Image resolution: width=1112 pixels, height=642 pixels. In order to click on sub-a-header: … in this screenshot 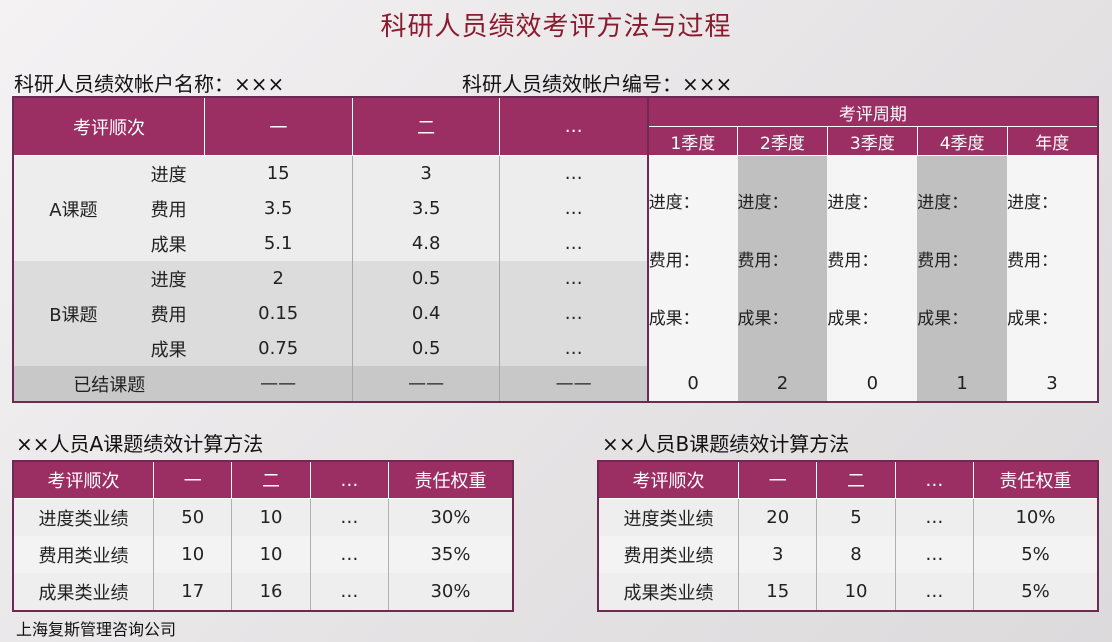, I will do `click(349, 479)`.